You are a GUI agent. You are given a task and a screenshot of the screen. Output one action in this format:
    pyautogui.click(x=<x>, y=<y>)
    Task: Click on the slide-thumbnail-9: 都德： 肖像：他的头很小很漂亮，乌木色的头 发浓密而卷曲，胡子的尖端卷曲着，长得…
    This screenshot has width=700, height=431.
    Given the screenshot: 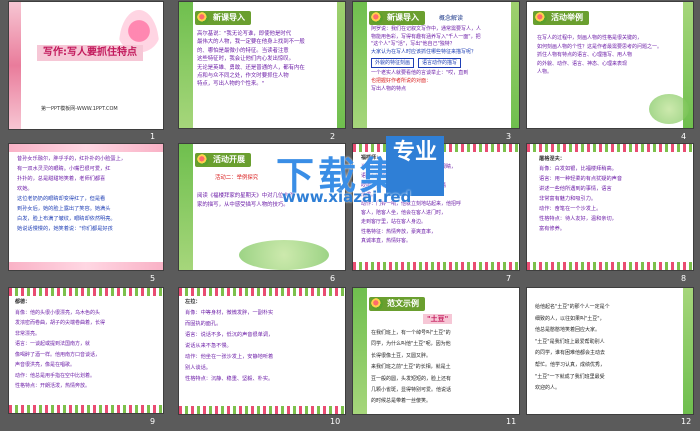 What is the action you would take?
    pyautogui.click(x=86, y=350)
    